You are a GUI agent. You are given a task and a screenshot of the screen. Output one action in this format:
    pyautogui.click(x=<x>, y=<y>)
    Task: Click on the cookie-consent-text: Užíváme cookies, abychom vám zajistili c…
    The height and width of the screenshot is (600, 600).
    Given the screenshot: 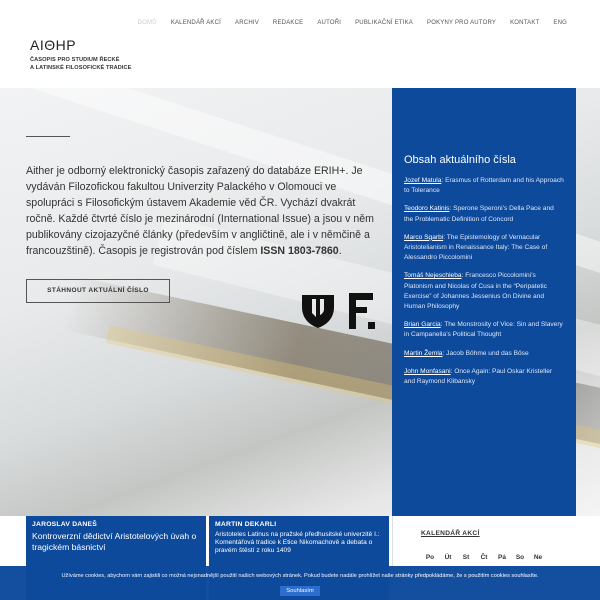 What is the action you would take?
    pyautogui.click(x=300, y=576)
    